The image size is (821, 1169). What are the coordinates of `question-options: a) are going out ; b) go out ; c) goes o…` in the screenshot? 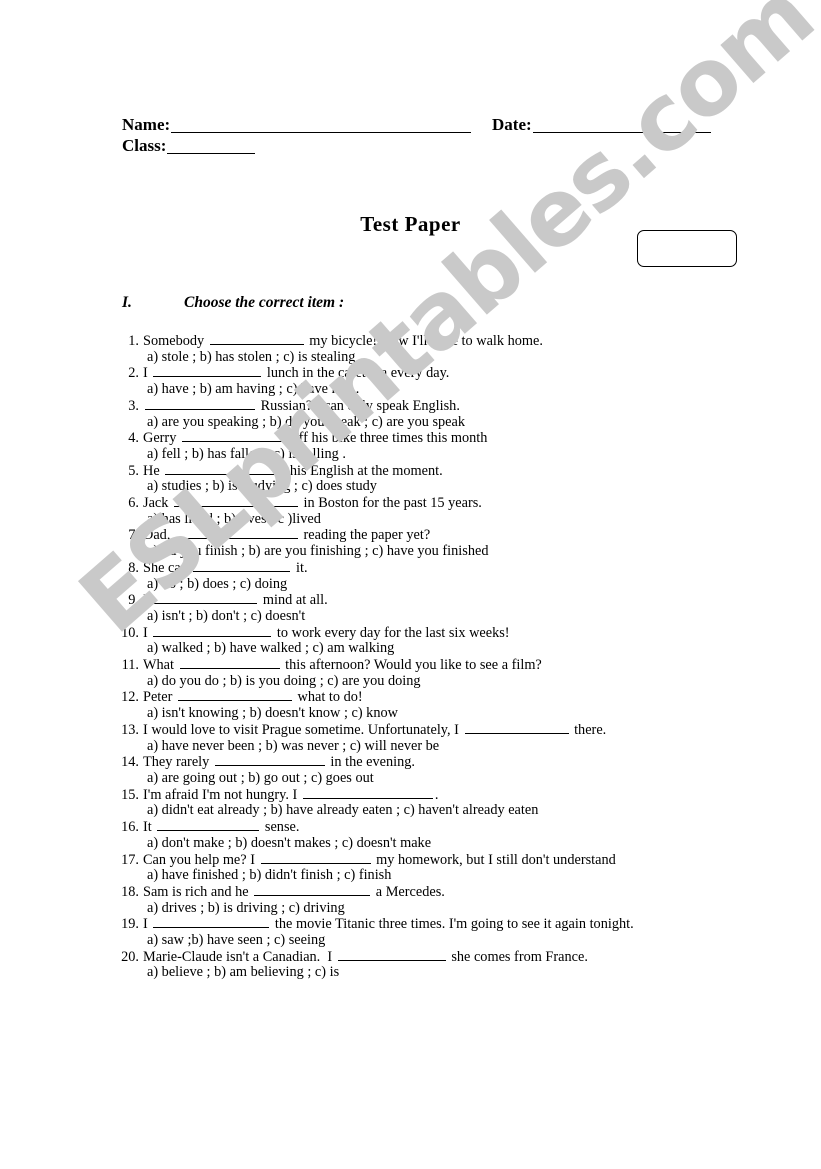 It's located at (463, 778).